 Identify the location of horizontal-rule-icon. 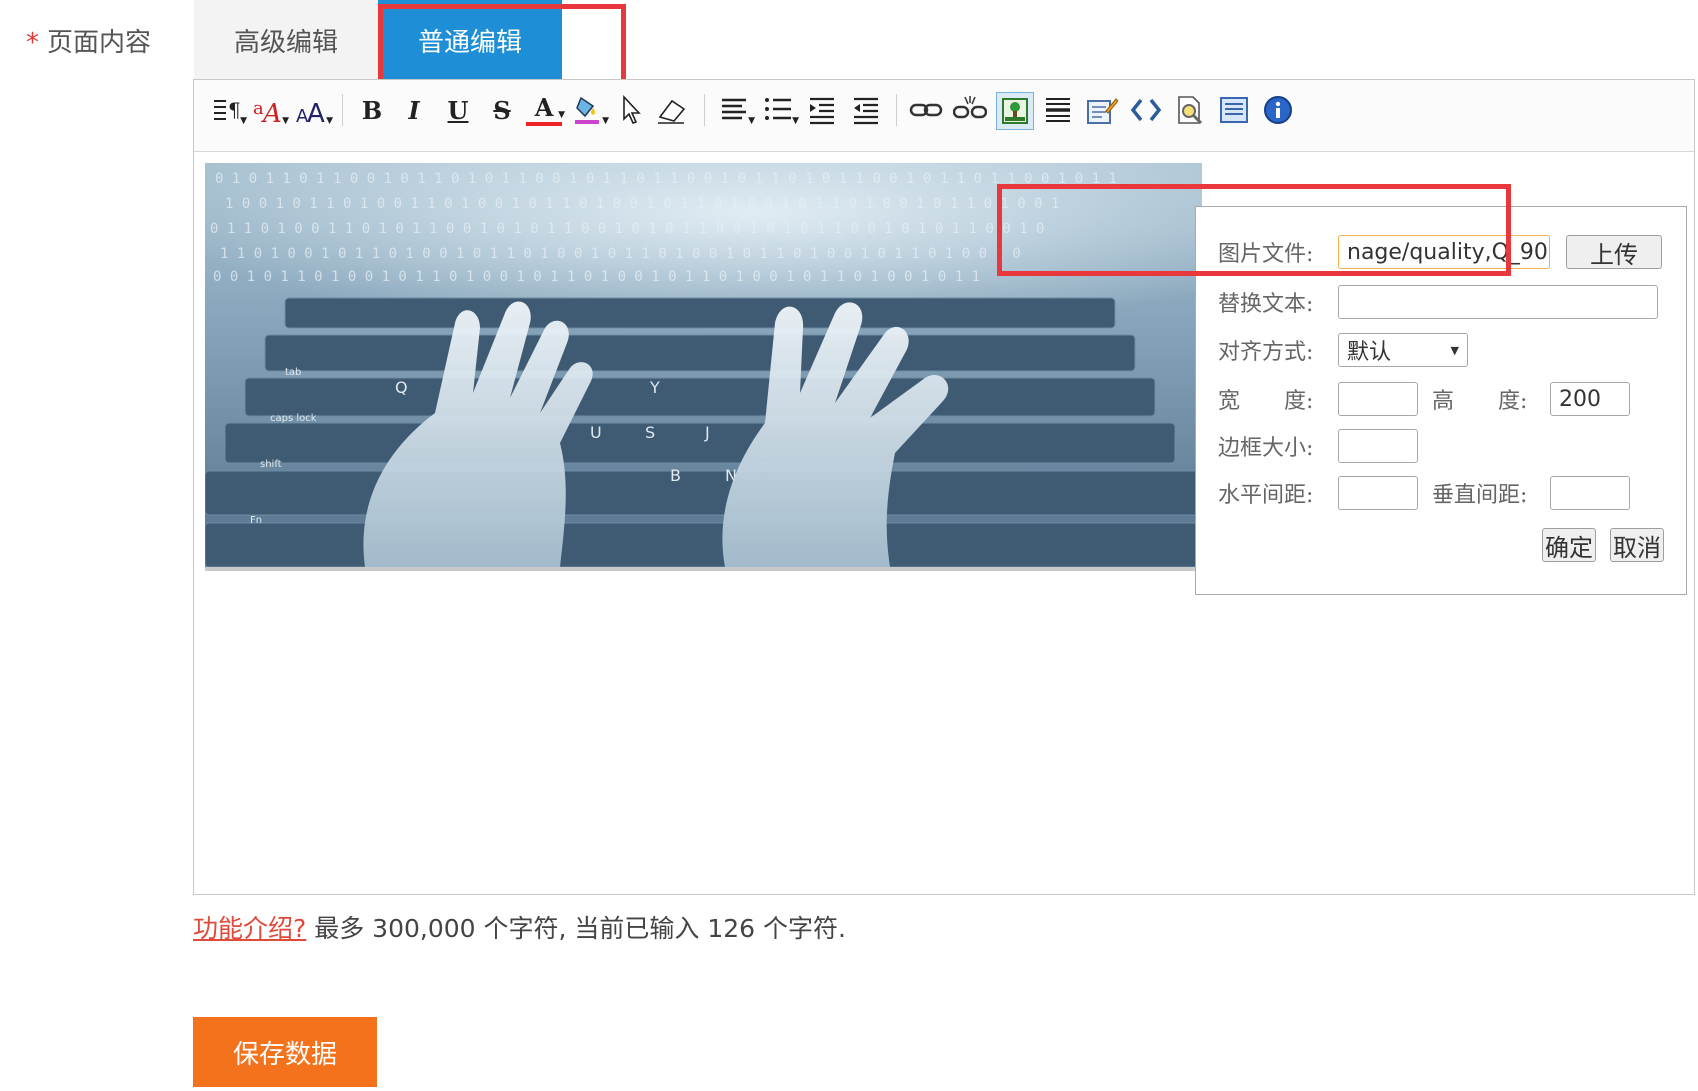
(1058, 110).